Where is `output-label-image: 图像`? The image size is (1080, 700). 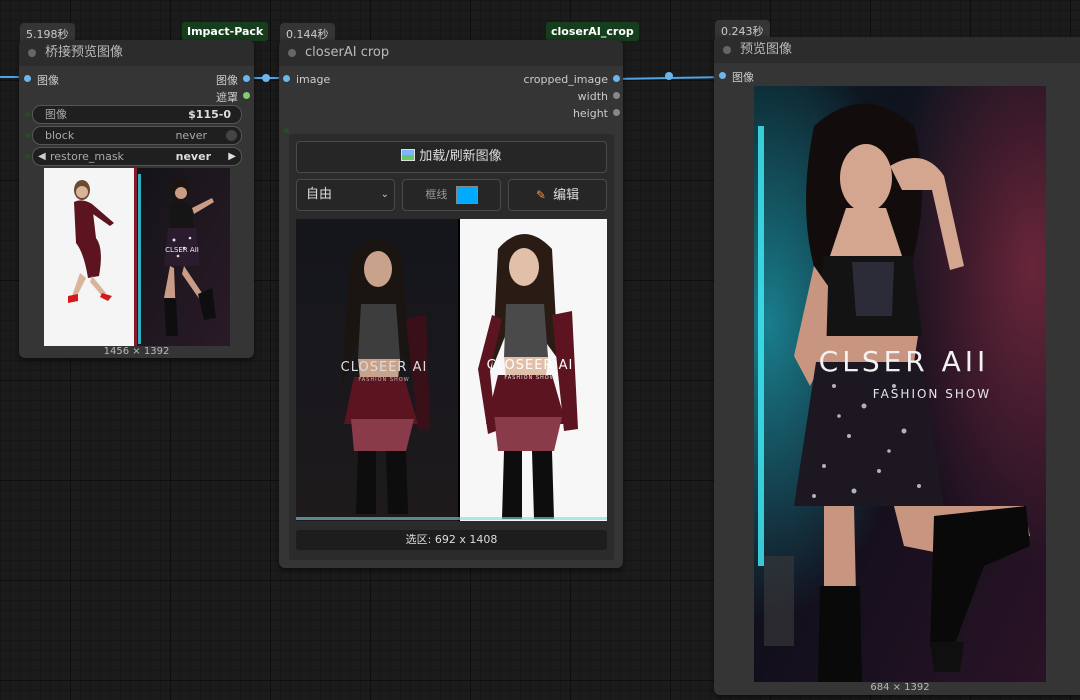
output-label-image: 图像 is located at coordinates (227, 80).